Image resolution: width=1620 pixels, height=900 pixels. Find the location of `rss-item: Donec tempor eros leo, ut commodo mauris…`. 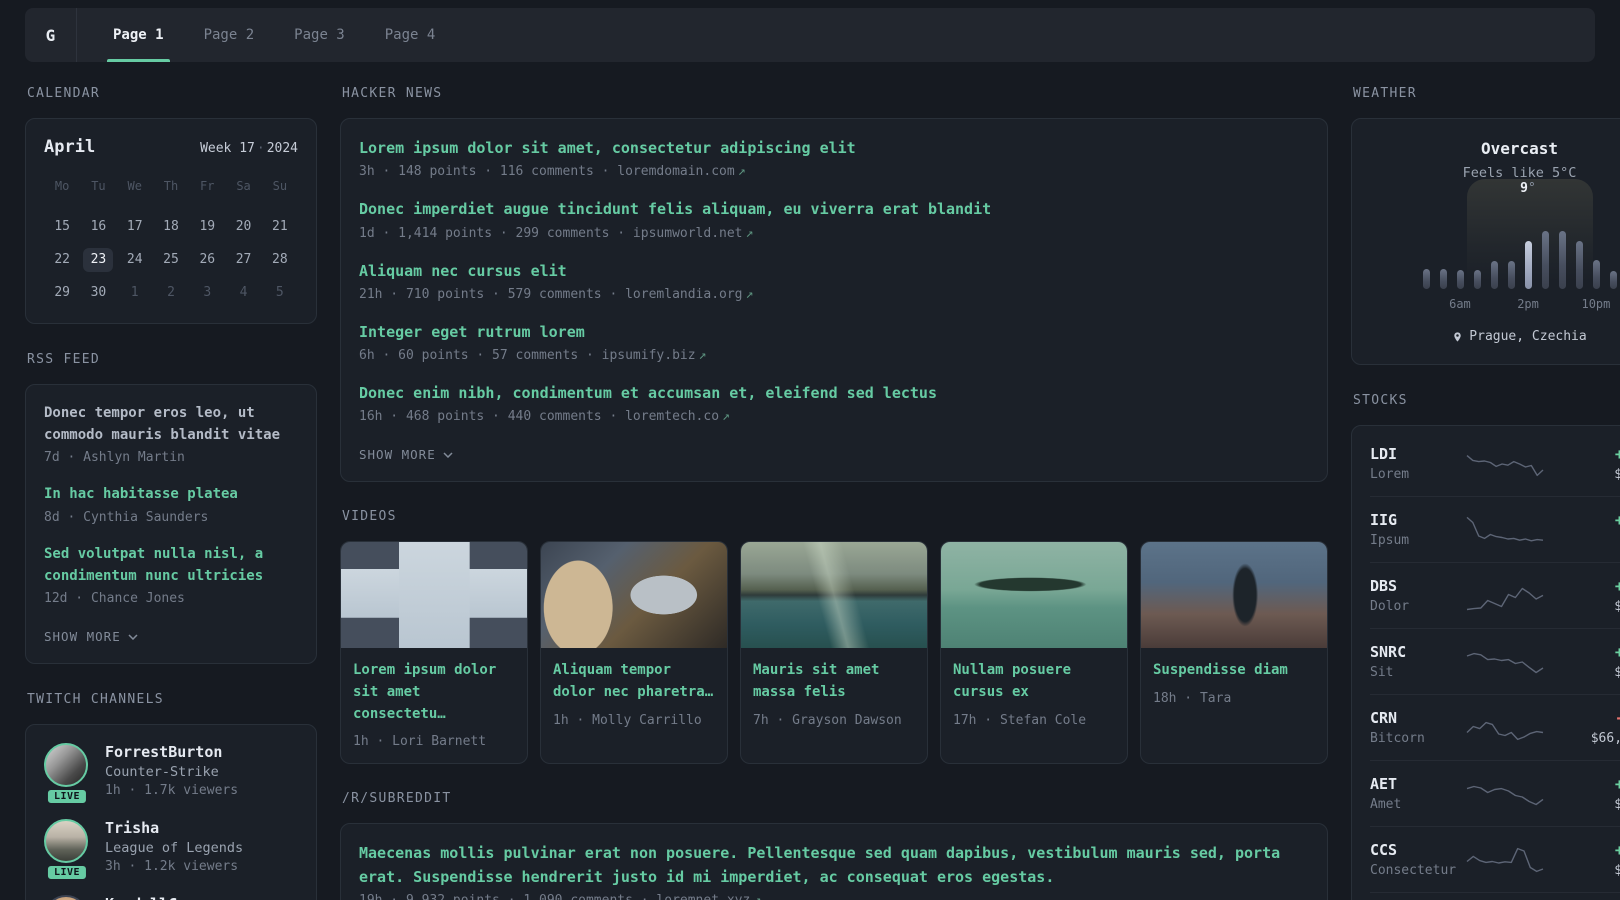

rss-item: Donec tempor eros leo, ut commodo mauris… is located at coordinates (171, 434).